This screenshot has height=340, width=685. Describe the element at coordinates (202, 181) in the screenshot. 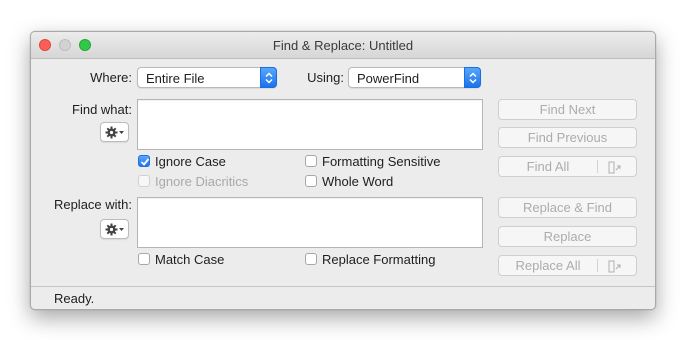

I see `ignore-diacritics-label: Ignore Diacritics` at that location.